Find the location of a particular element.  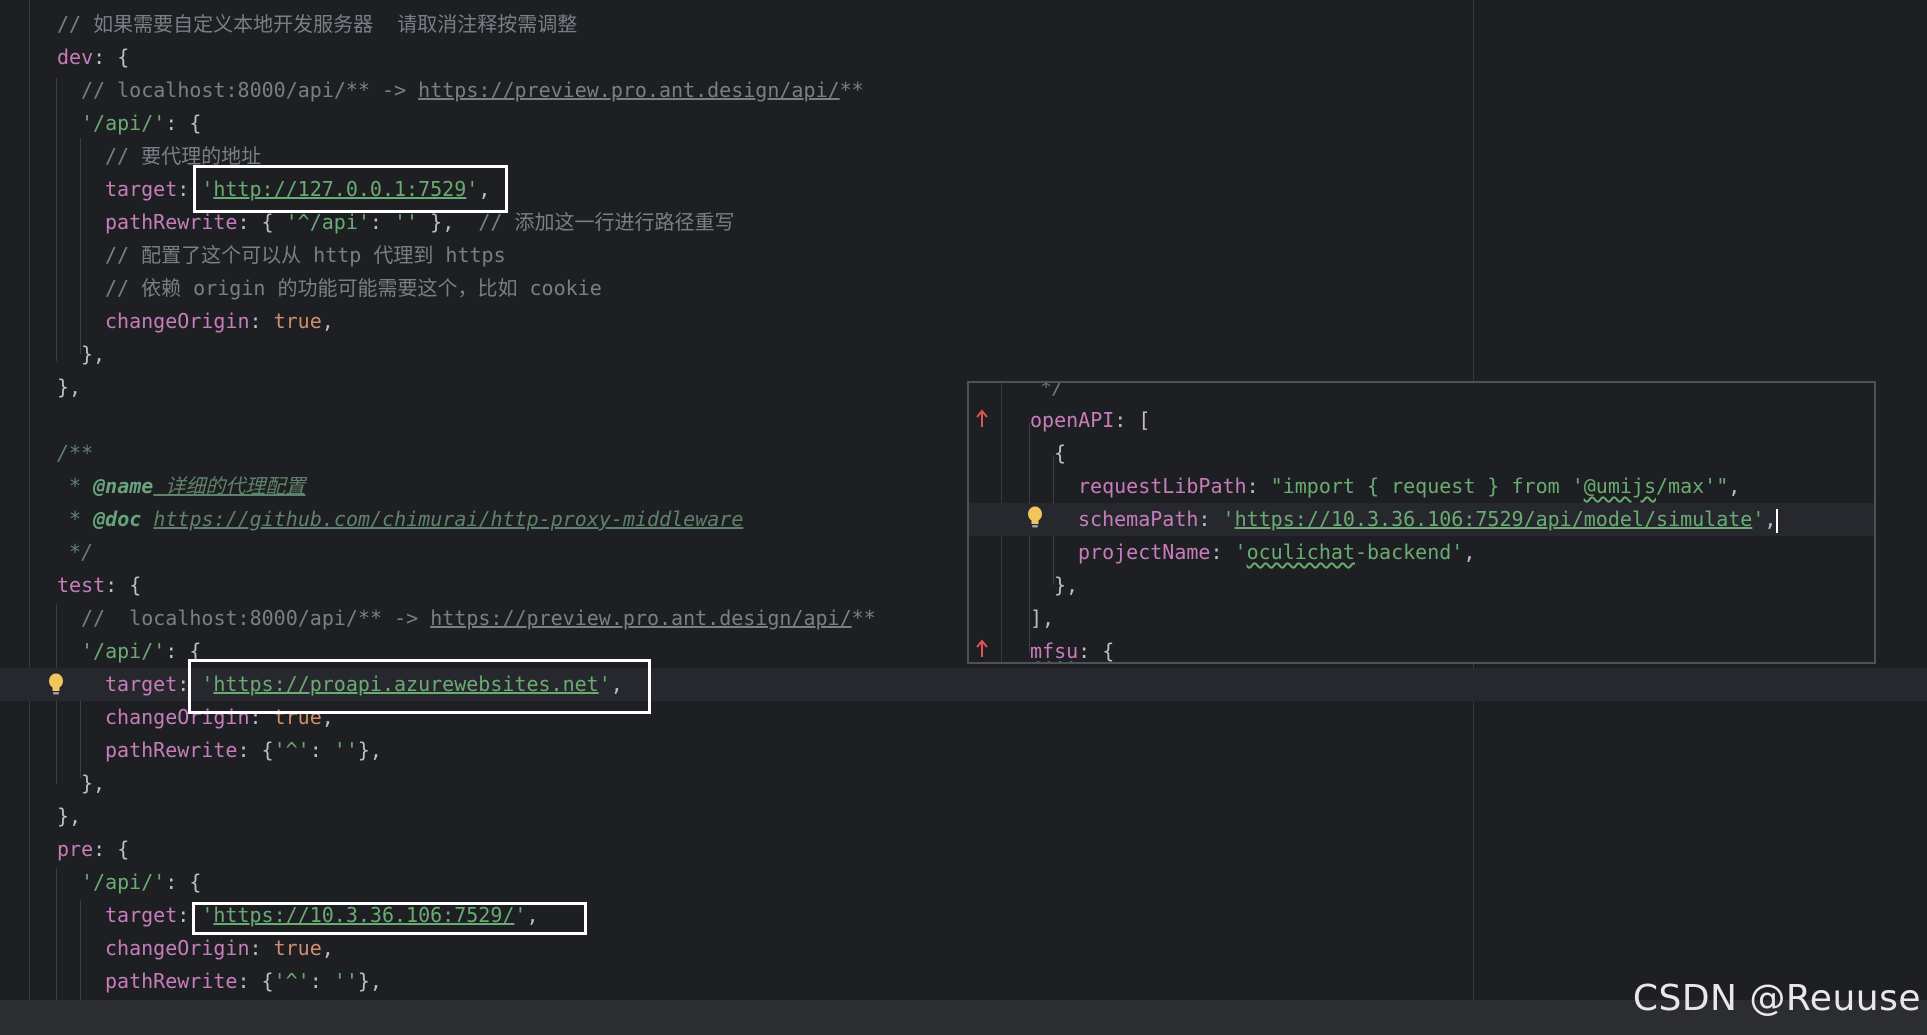

highlight-box-test-target is located at coordinates (419, 686).